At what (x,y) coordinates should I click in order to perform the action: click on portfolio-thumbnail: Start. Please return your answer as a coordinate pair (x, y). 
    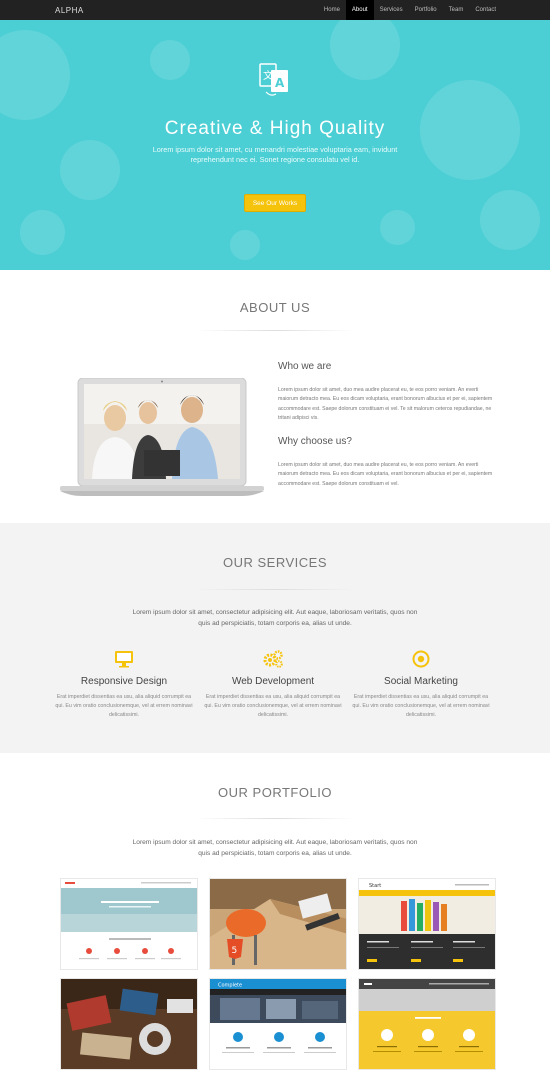
    Looking at the image, I should click on (427, 924).